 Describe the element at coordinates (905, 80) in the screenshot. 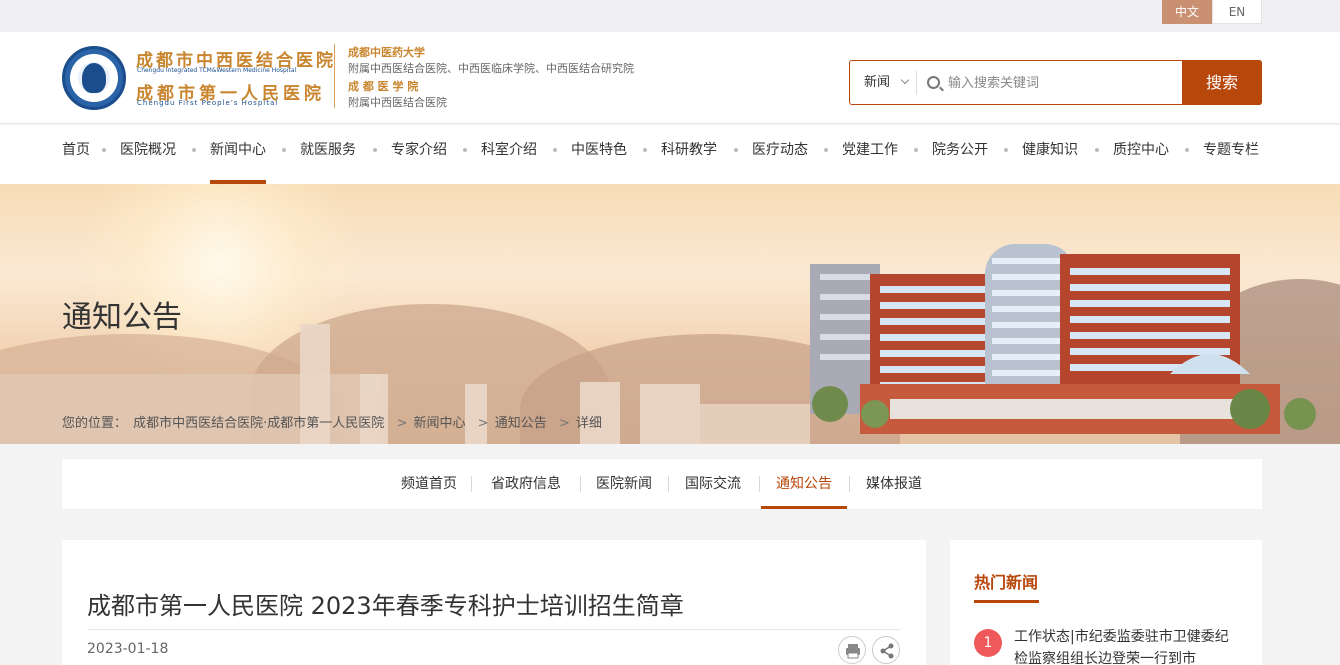

I see `chevron-down-icon` at that location.